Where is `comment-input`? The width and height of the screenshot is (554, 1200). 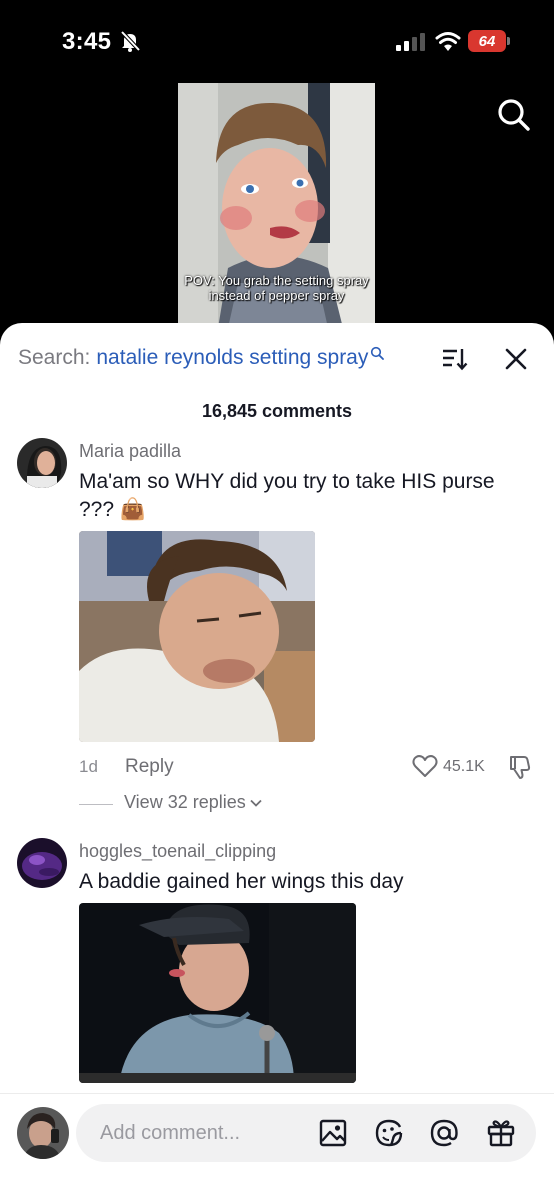
comment-input is located at coordinates (210, 1133).